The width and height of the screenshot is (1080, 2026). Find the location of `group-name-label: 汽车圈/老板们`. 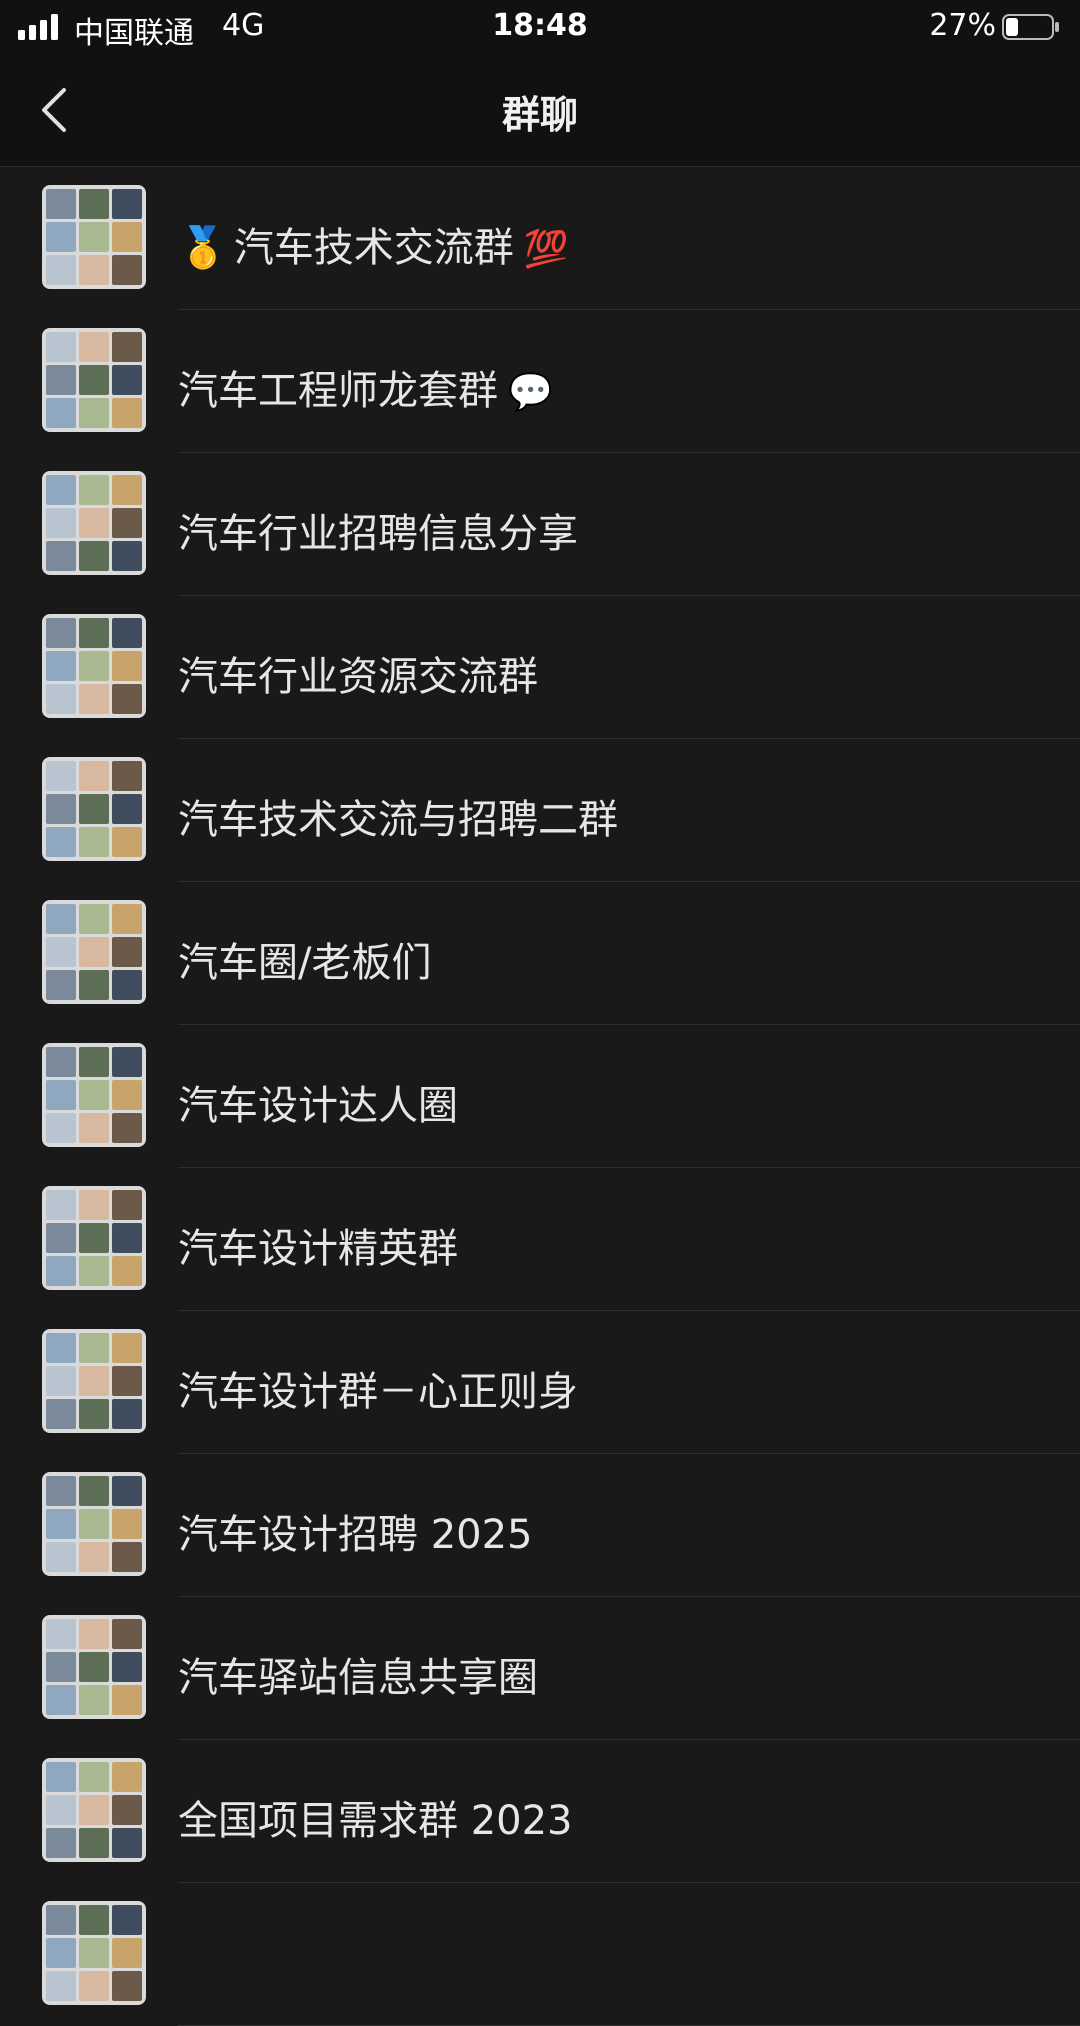

group-name-label: 汽车圈/老板们 is located at coordinates (305, 963).